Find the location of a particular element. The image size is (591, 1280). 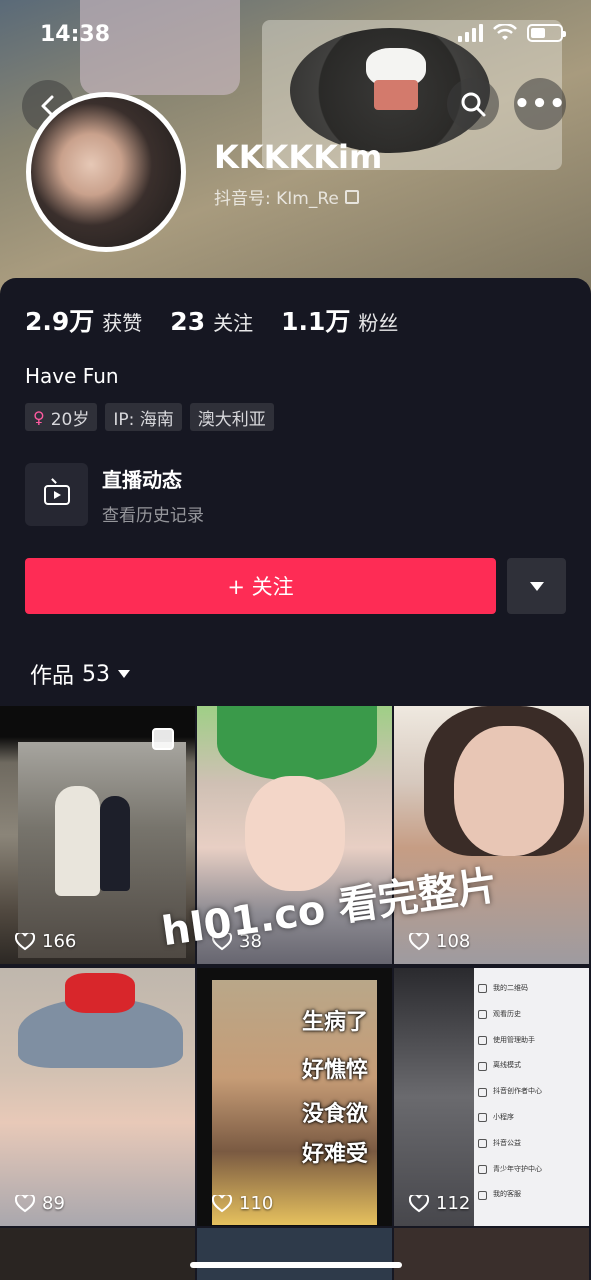

menu-item: 小程序 is located at coordinates (533, 1118).